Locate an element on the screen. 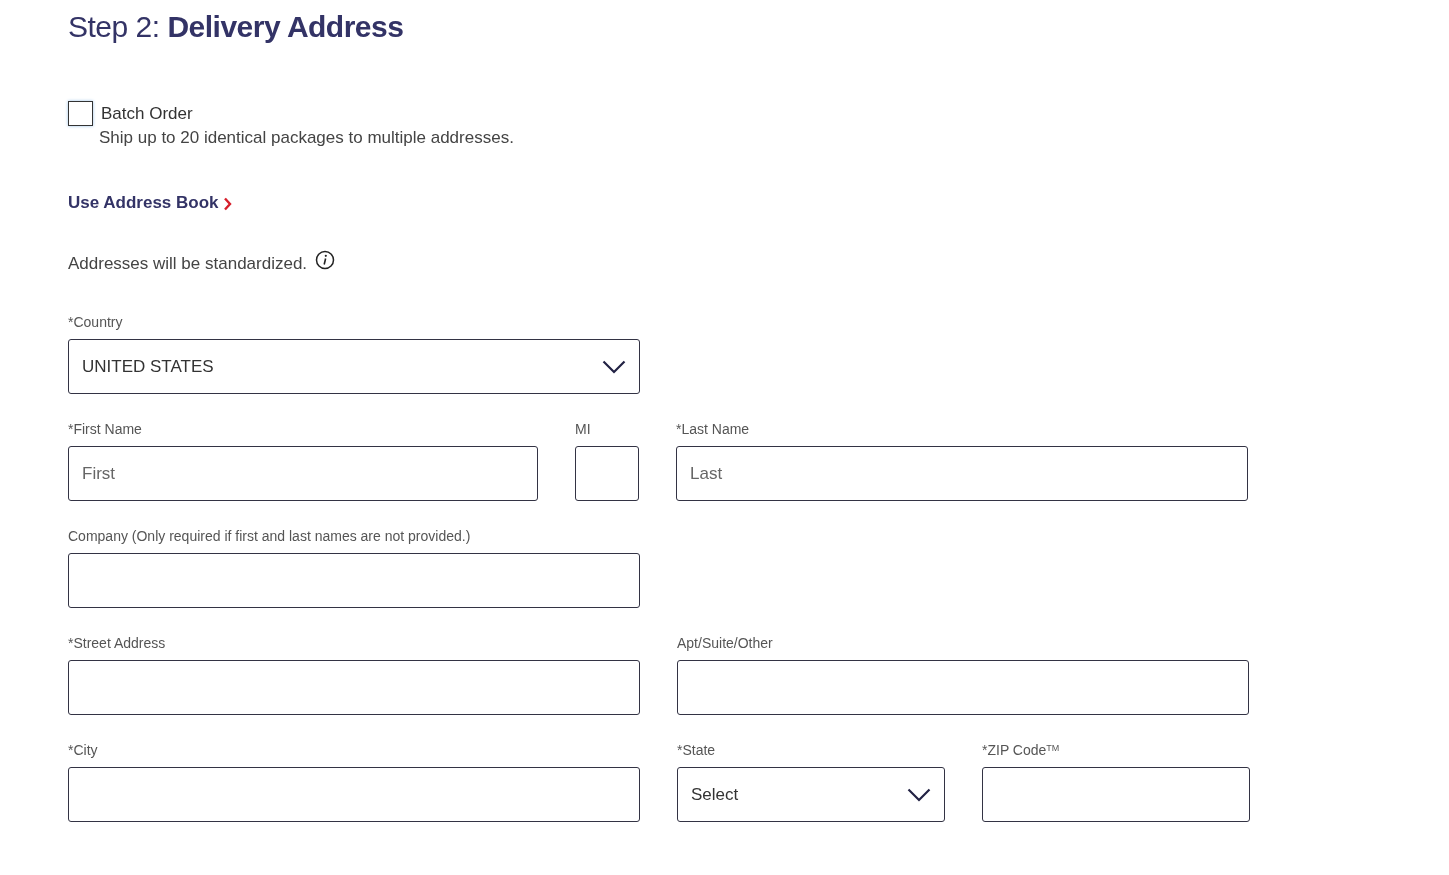 Image resolution: width=1449 pixels, height=875 pixels. field-label: Apt/Suite/Other is located at coordinates (725, 643).